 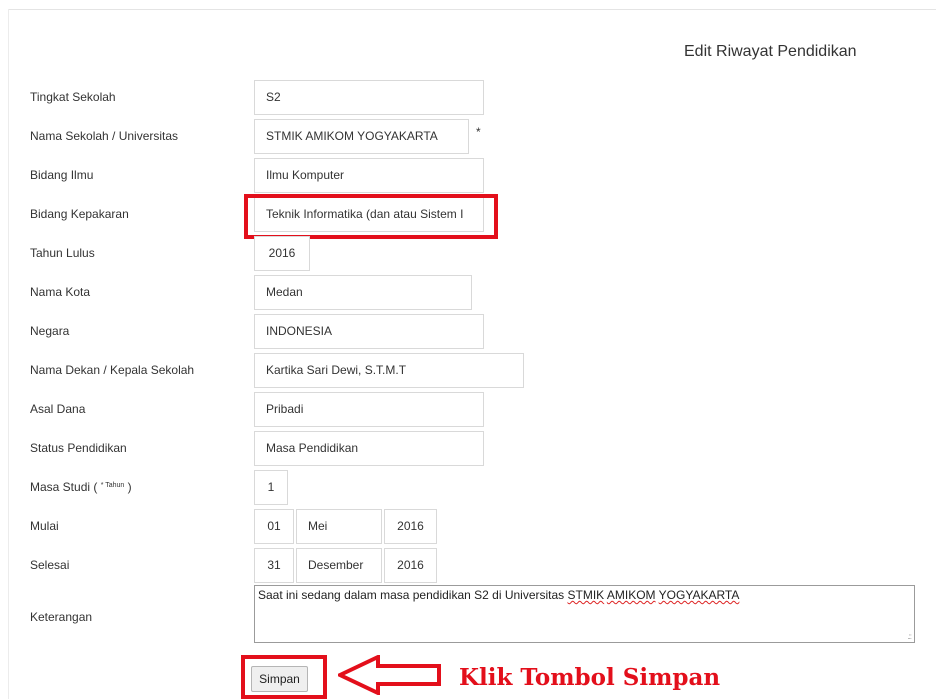 What do you see at coordinates (410, 526) in the screenshot?
I see `mulai-year-input: 2016` at bounding box center [410, 526].